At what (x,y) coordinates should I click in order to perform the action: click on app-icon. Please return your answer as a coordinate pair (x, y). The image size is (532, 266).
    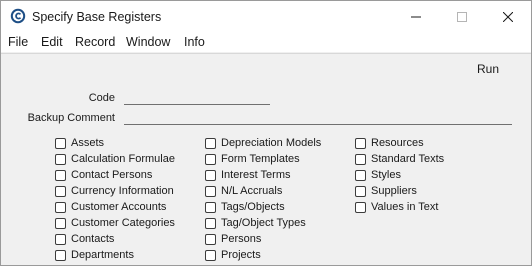
    Looking at the image, I should click on (18, 16).